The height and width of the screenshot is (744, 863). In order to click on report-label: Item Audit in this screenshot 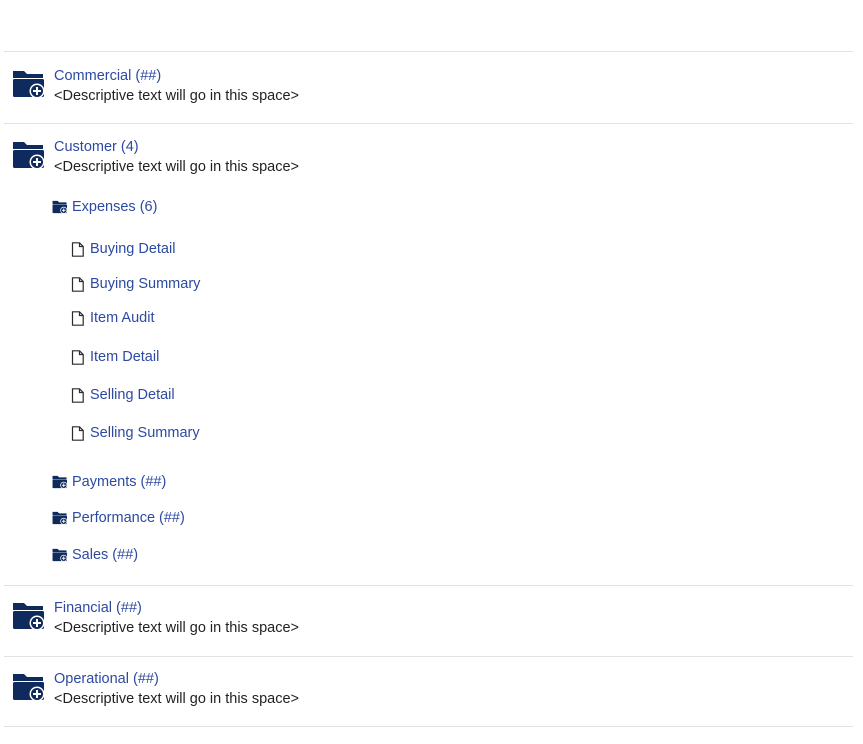, I will do `click(122, 318)`.